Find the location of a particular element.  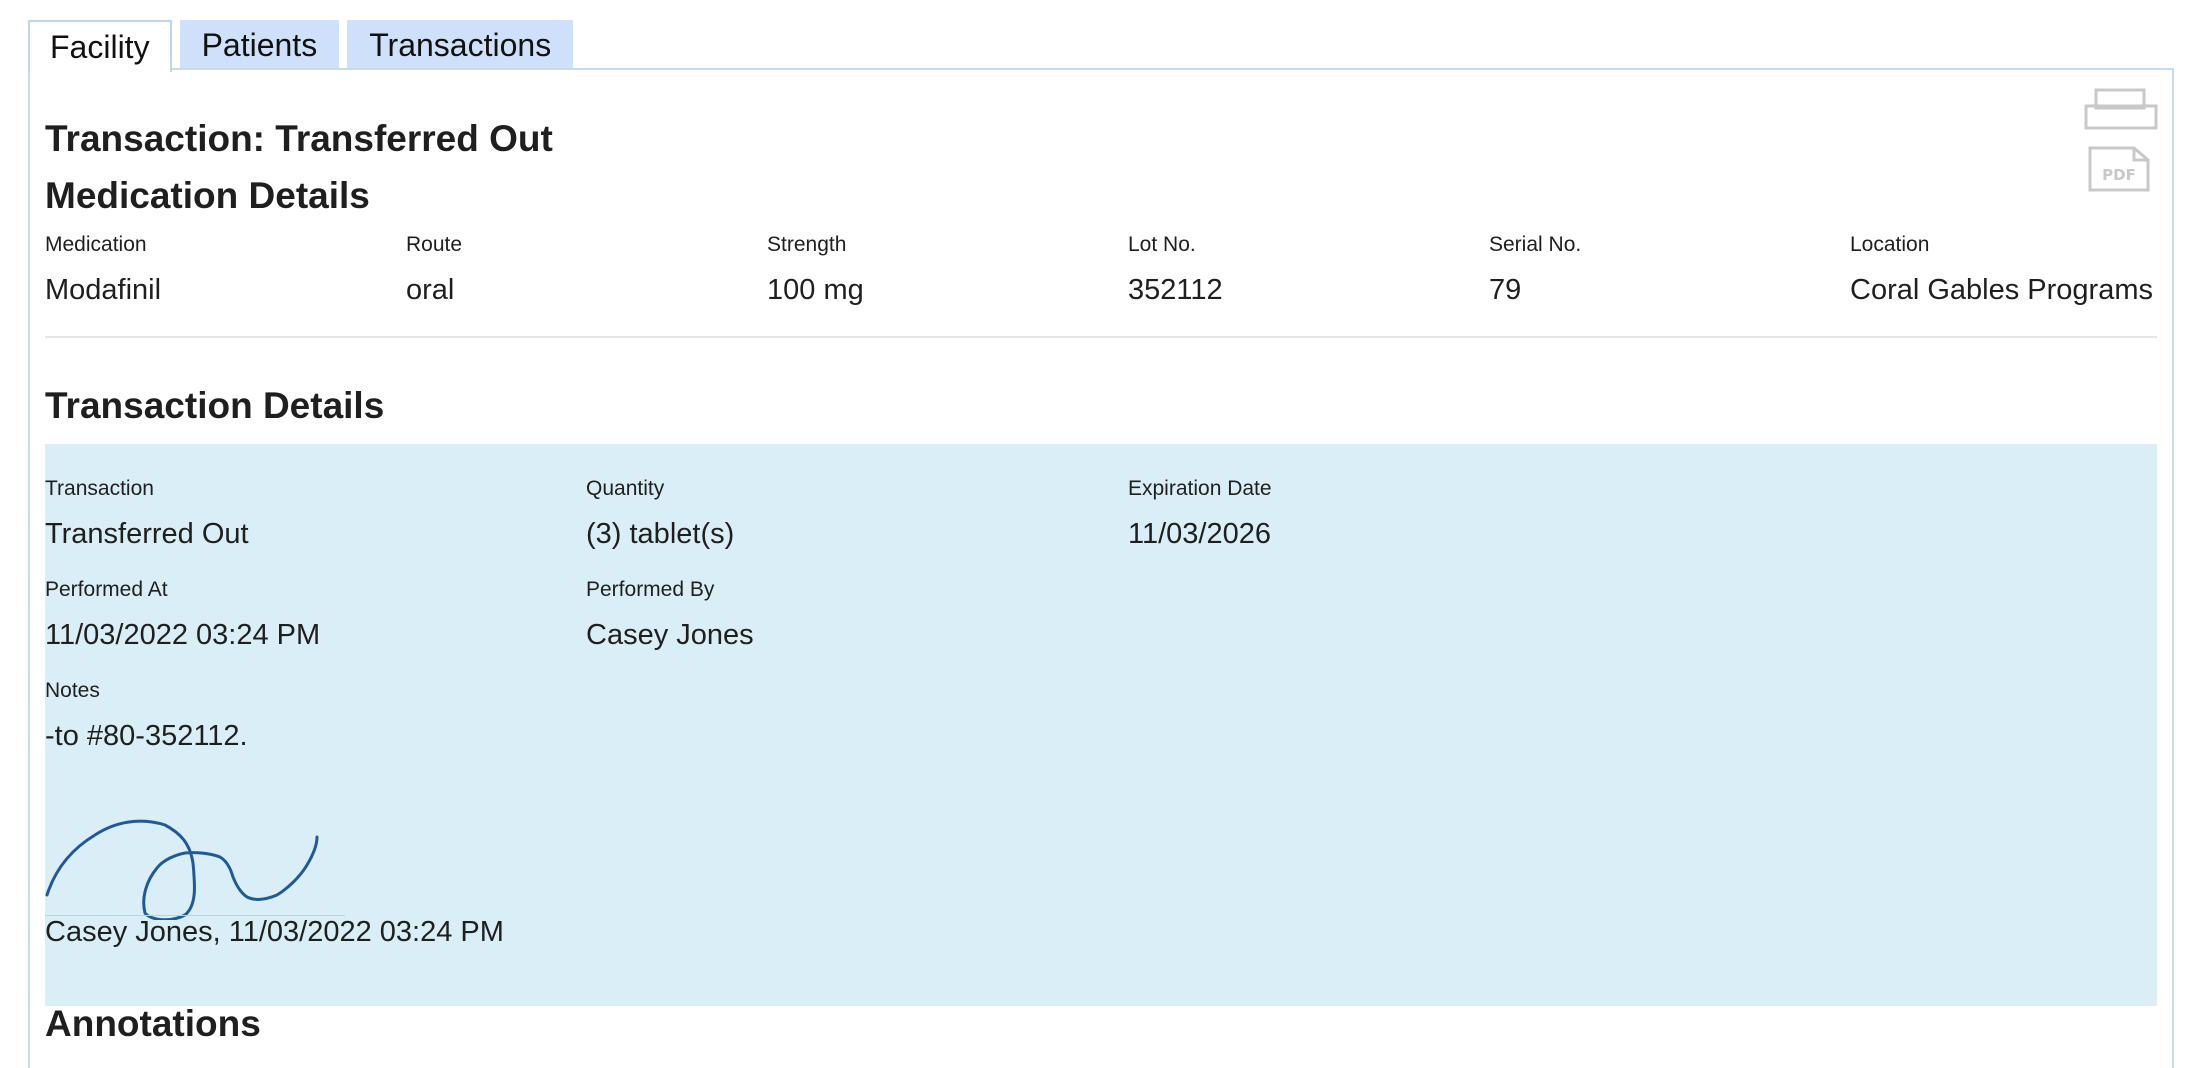

medication-label: Medication is located at coordinates (96, 244).